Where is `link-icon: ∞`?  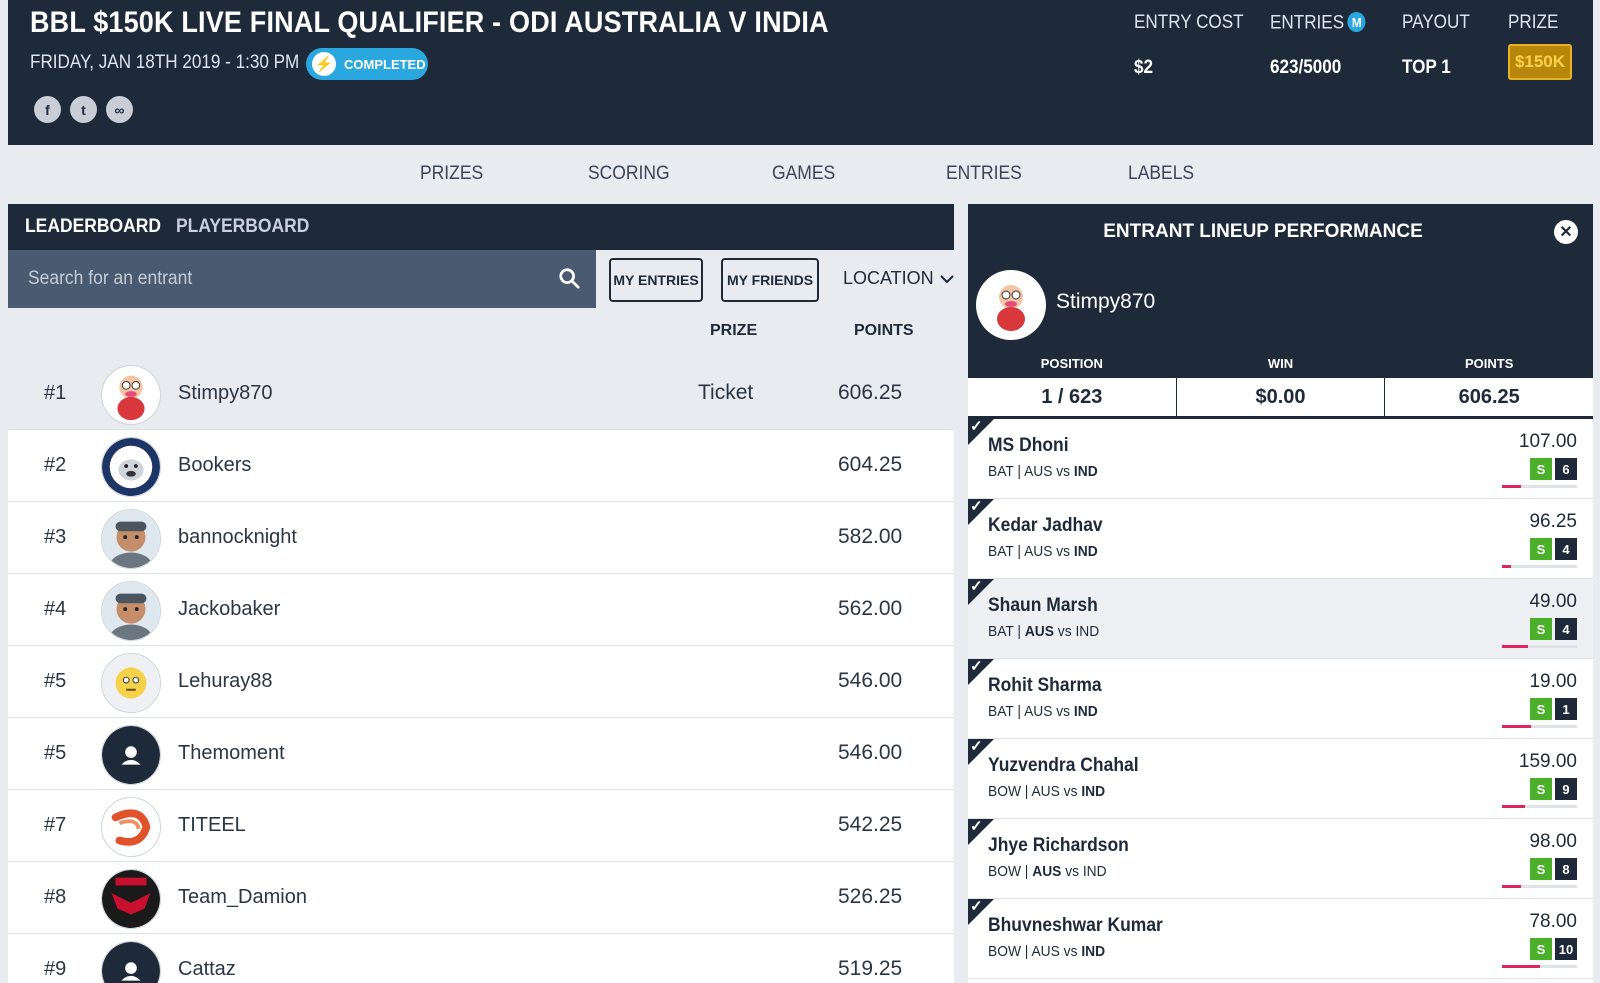 link-icon: ∞ is located at coordinates (119, 109).